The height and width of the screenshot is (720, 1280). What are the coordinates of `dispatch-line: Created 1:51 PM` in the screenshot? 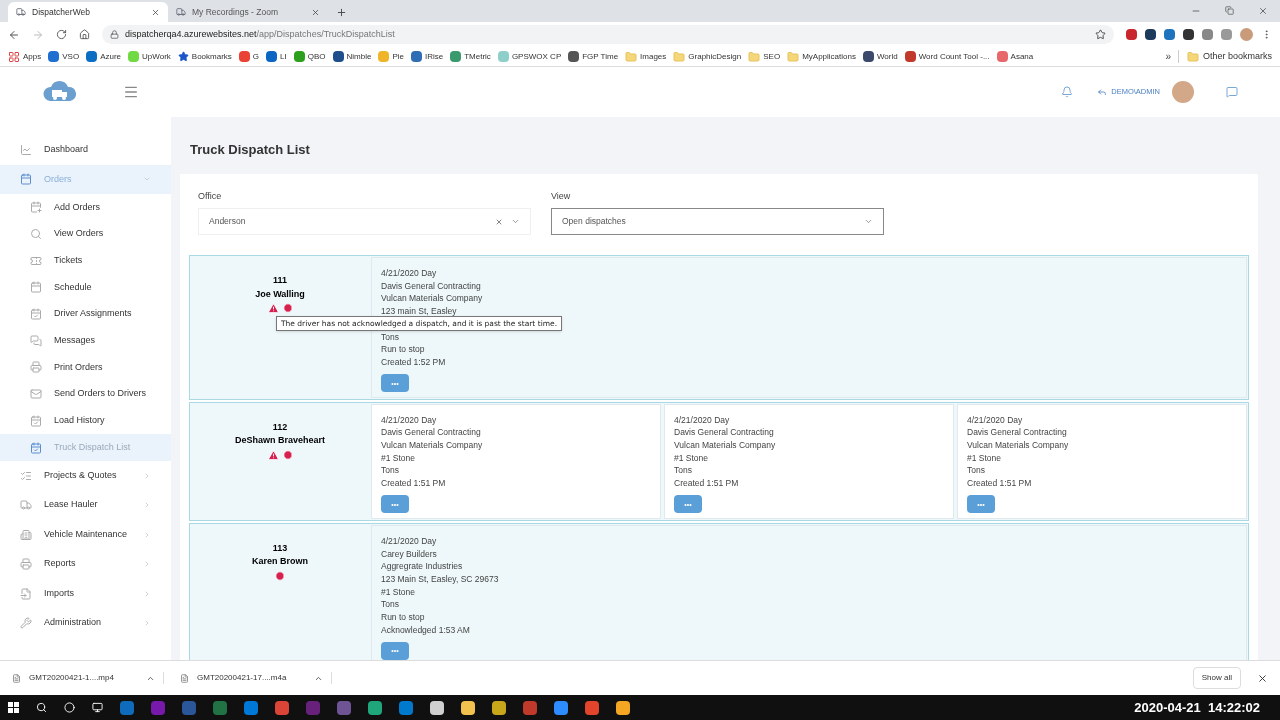 It's located at (414, 483).